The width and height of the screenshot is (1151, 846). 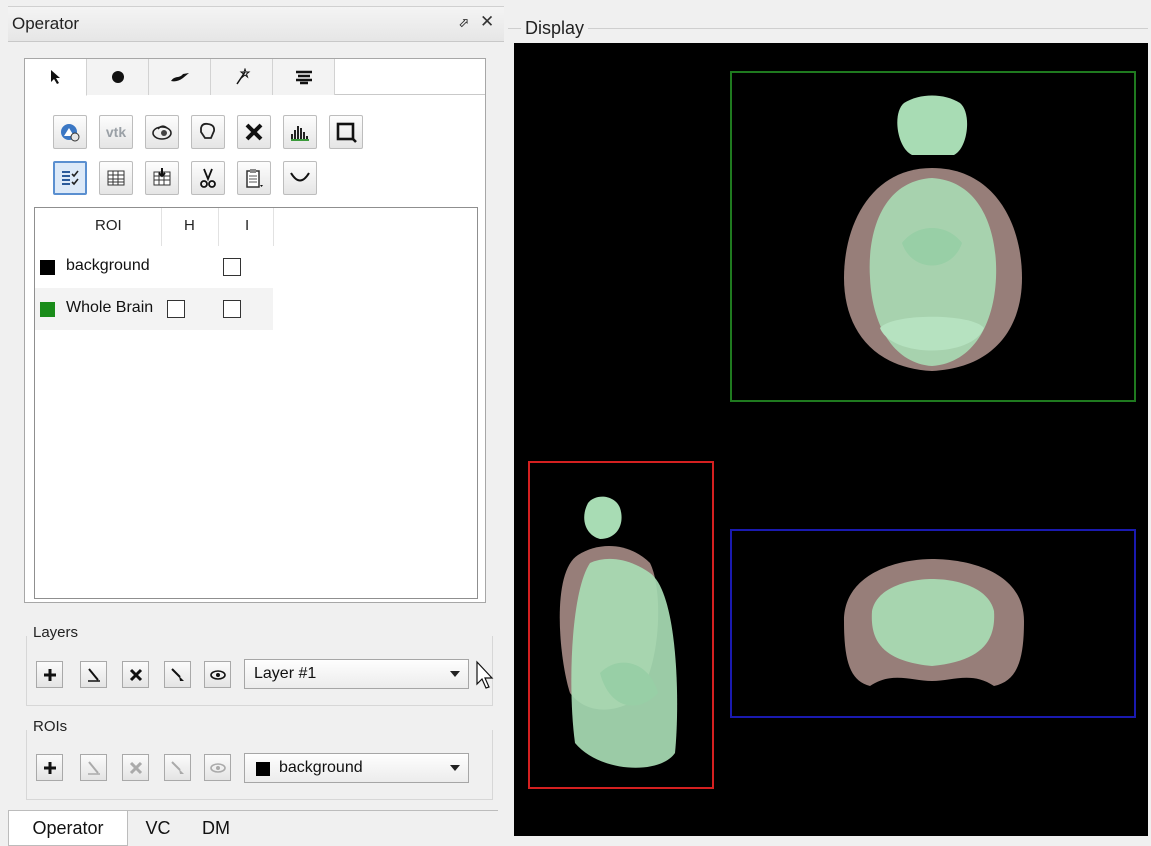 I want to click on roi-select: background, so click(x=356, y=768).